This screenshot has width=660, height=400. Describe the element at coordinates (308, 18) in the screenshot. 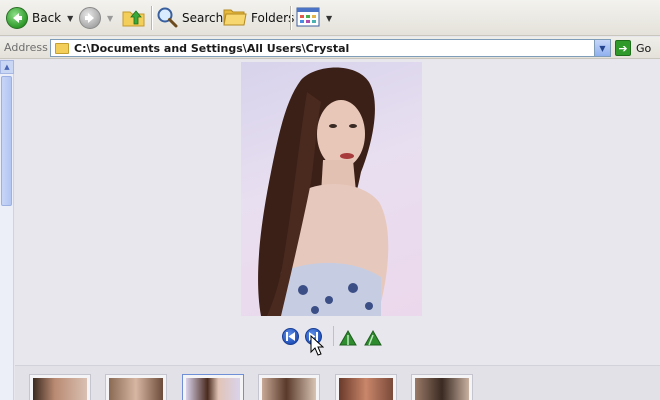

I see `views-icon` at that location.